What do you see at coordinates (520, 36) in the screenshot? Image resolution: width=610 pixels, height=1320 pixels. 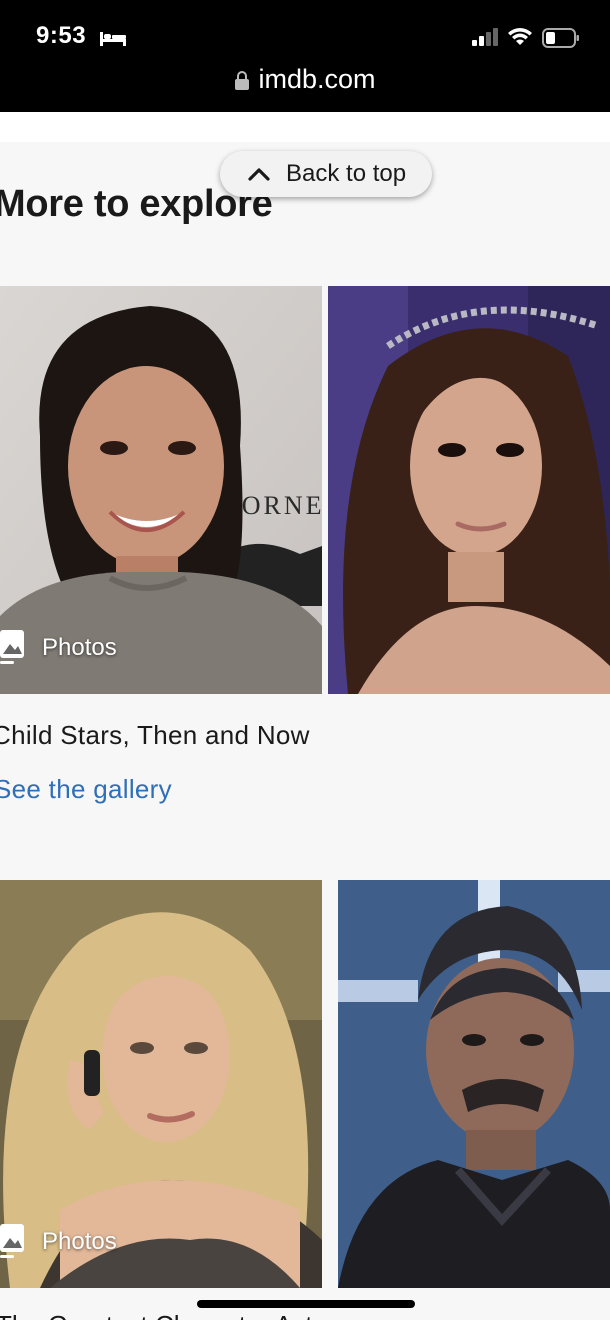 I see `wifi-icon` at bounding box center [520, 36].